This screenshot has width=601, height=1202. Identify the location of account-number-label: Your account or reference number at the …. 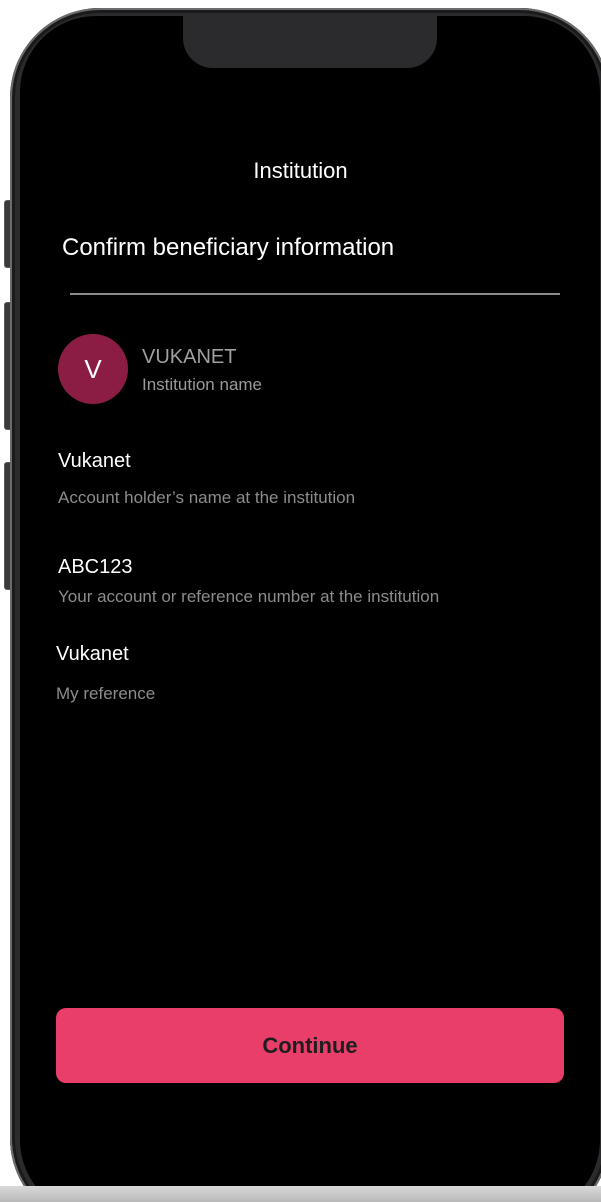
(249, 596).